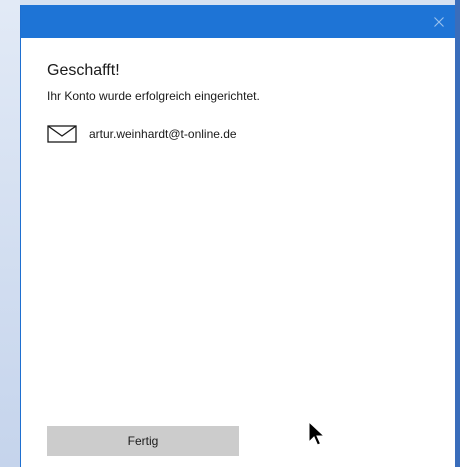 Image resolution: width=460 pixels, height=467 pixels. I want to click on done-button: Fertig, so click(143, 441).